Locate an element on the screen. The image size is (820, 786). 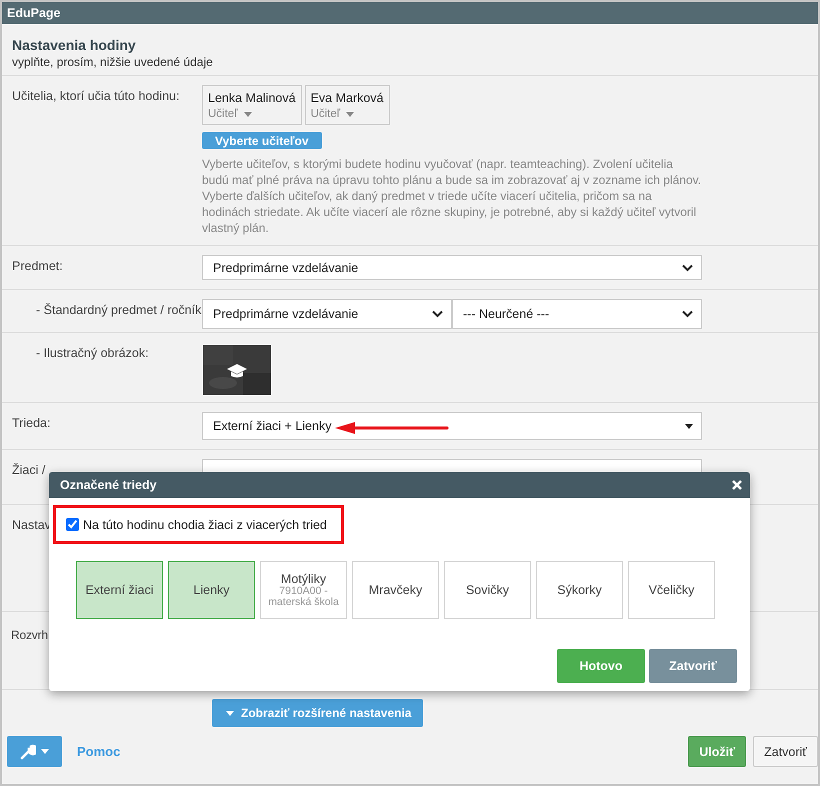
dropdown-select: Predprimárne vzdelávanie is located at coordinates (327, 314).